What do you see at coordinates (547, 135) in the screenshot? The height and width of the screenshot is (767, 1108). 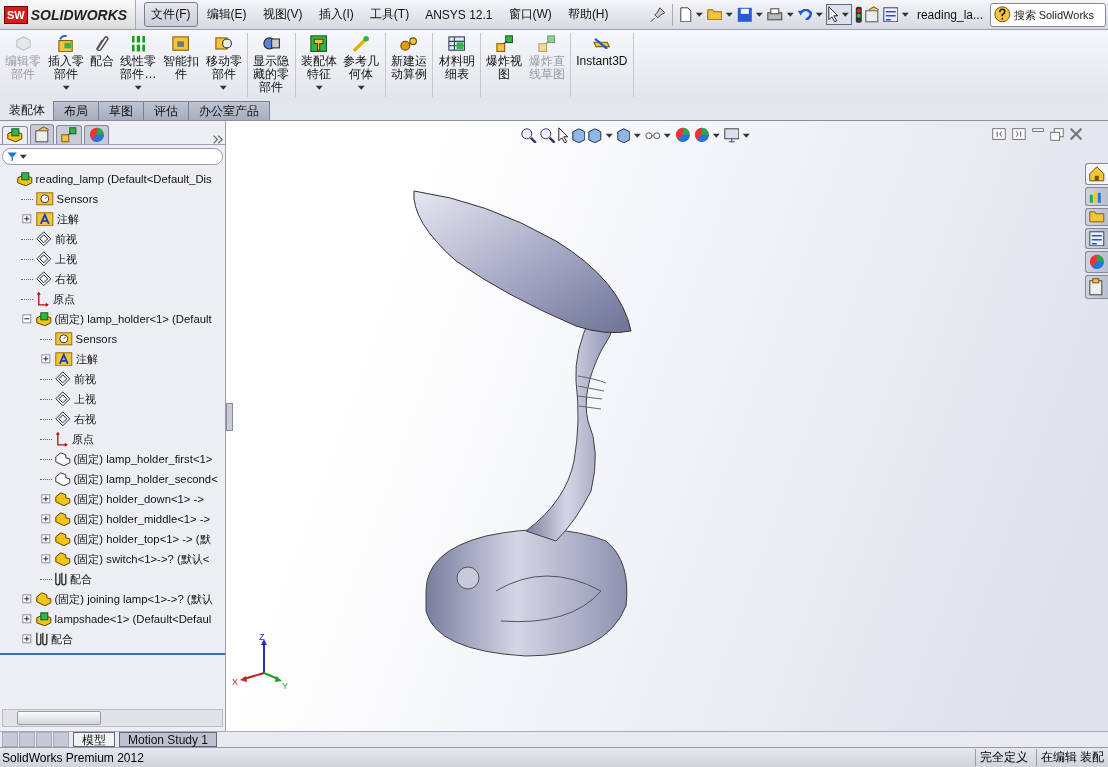 I see `zoom-area-icon` at bounding box center [547, 135].